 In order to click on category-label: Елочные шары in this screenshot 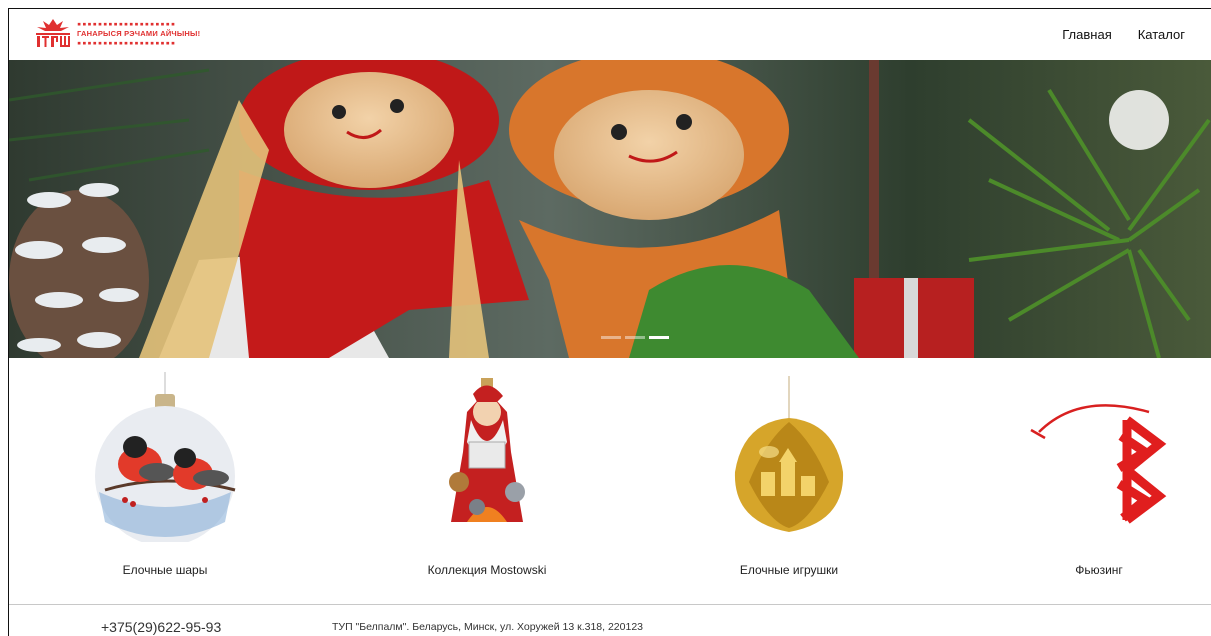, I will do `click(165, 570)`.